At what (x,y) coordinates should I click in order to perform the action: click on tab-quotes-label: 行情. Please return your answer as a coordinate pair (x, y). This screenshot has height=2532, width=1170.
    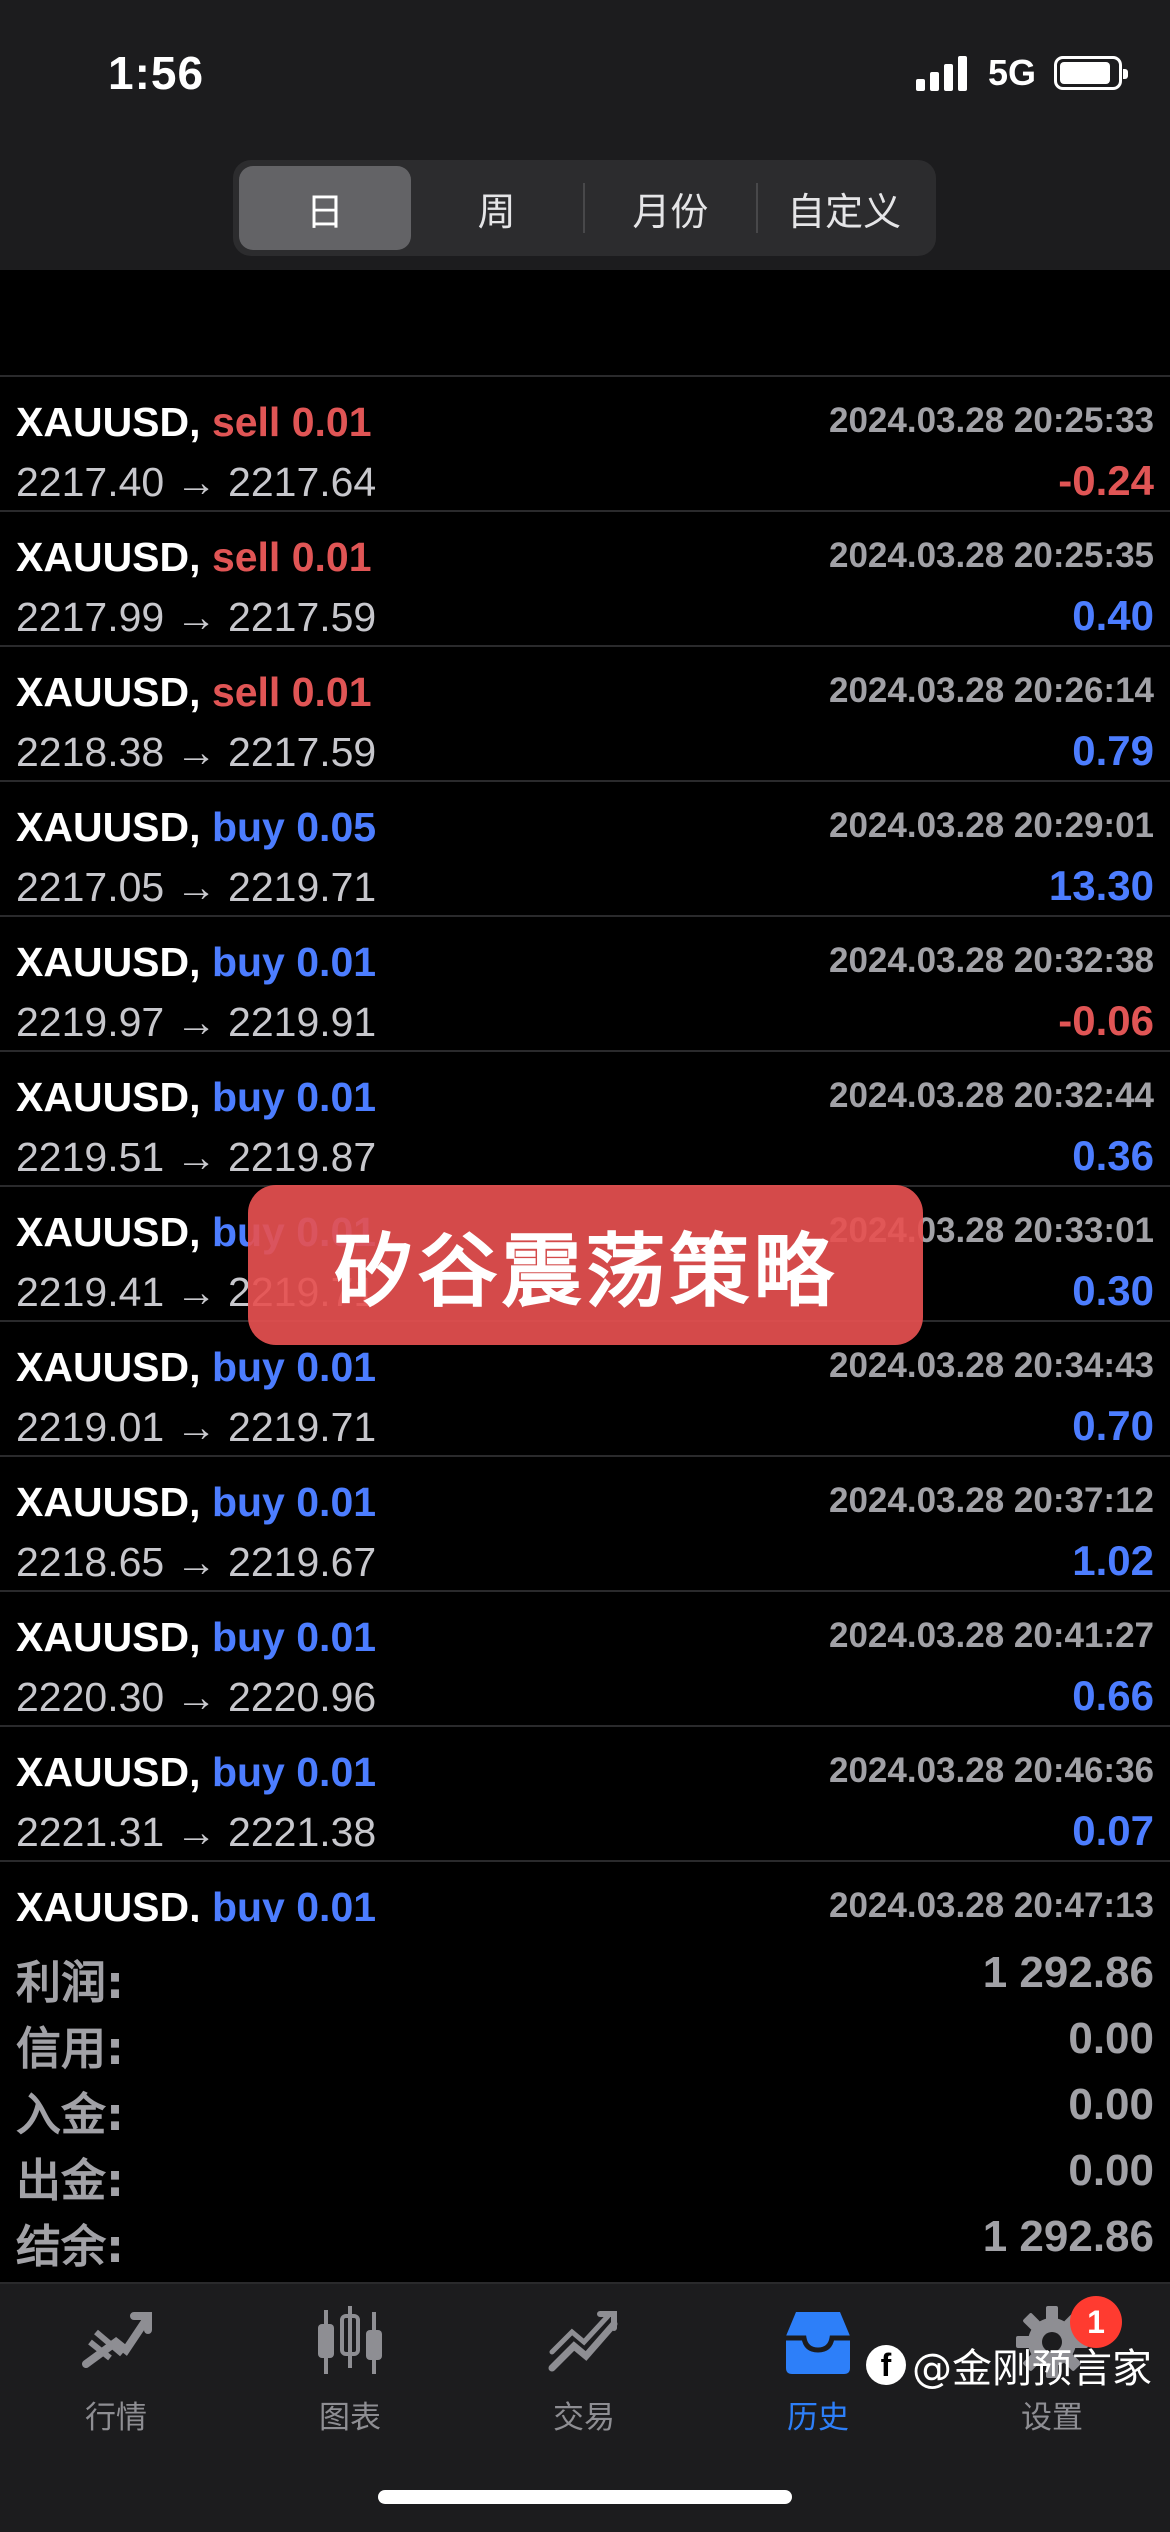
    Looking at the image, I should click on (116, 2418).